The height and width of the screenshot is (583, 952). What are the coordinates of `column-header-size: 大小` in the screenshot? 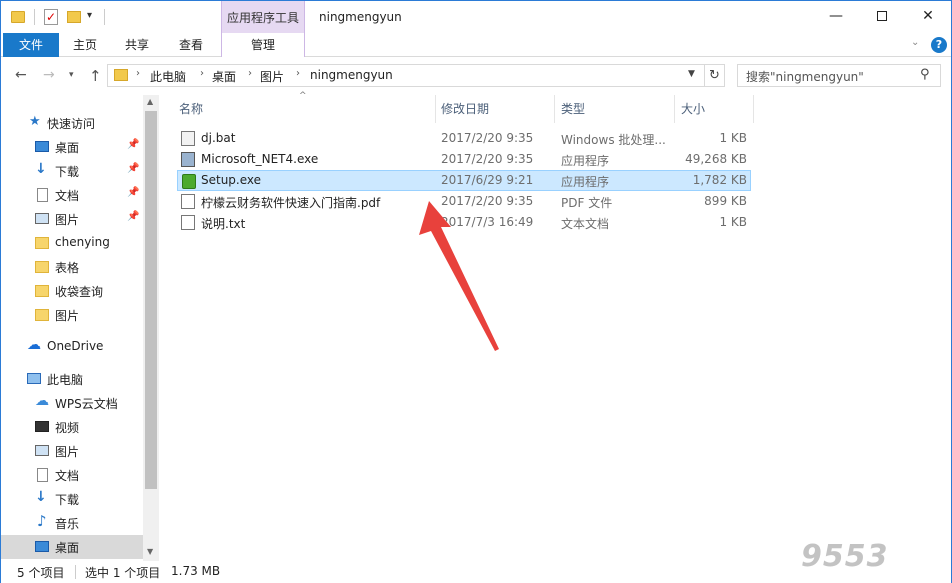 It's located at (693, 109).